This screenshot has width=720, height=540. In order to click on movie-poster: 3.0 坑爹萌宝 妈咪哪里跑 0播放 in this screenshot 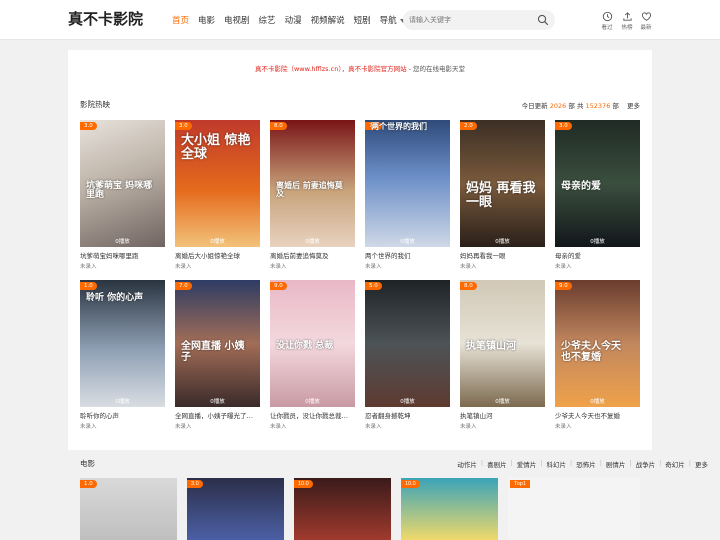, I will do `click(122, 183)`.